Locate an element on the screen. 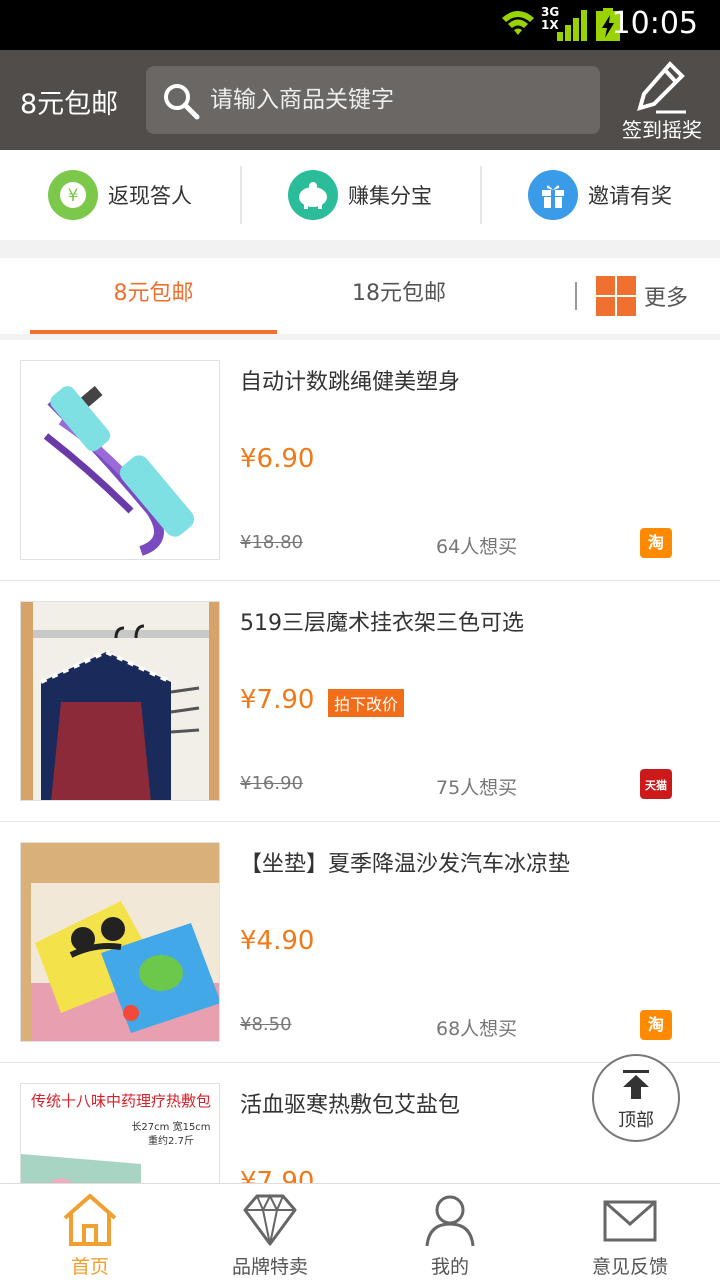  earn-points-label: 赚集分宝 is located at coordinates (390, 196).